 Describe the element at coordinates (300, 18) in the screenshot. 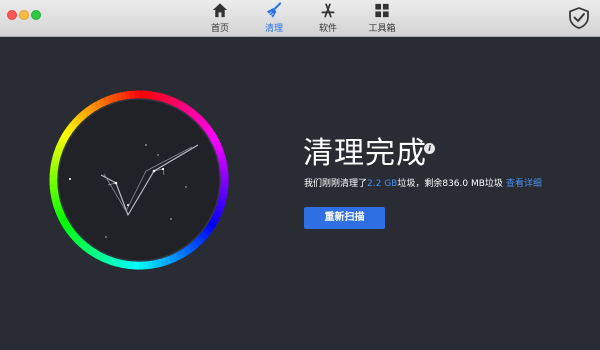

I see `window-titlebar: 首页 清理 软件 工具箱` at that location.